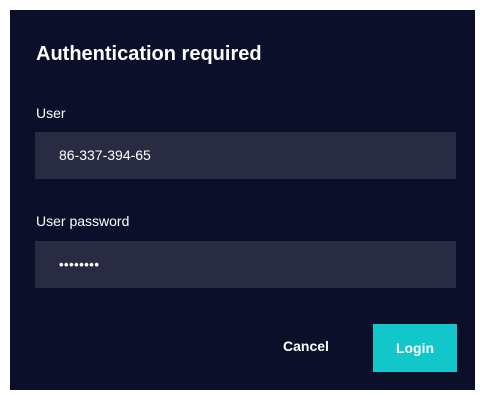 This screenshot has height=395, width=480. What do you see at coordinates (415, 348) in the screenshot?
I see `login-button: Login` at bounding box center [415, 348].